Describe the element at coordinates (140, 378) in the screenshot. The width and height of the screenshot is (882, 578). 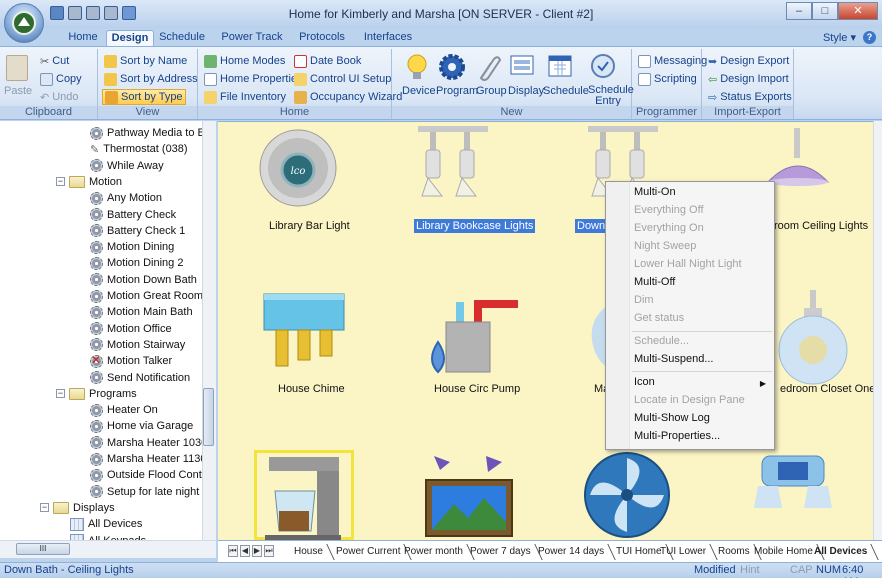
I see `tree-item: Send Notification` at that location.